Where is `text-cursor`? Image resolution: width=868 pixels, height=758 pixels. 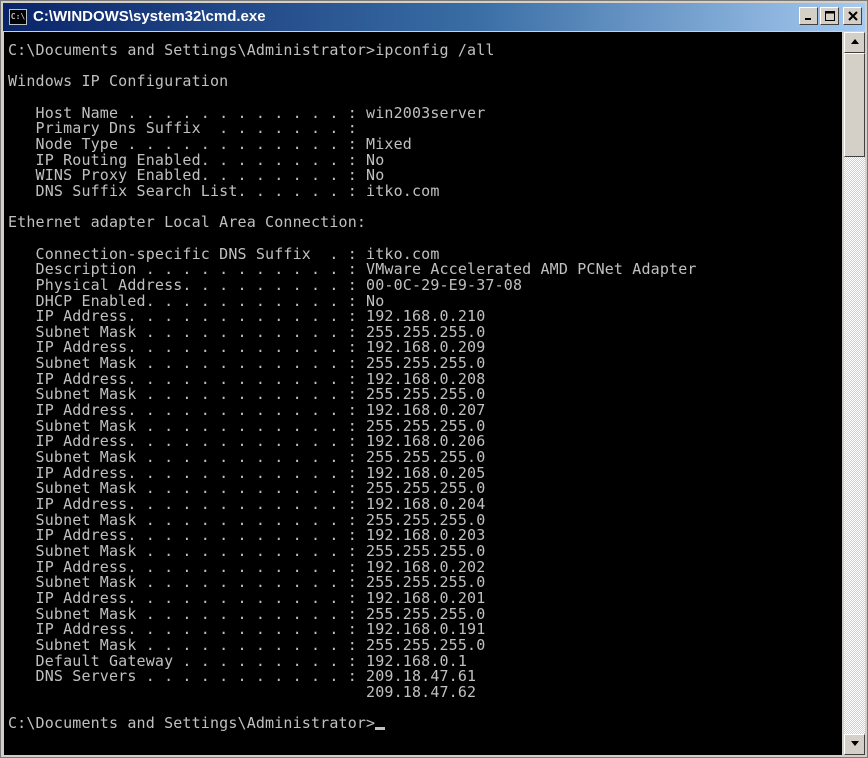
text-cursor is located at coordinates (380, 729).